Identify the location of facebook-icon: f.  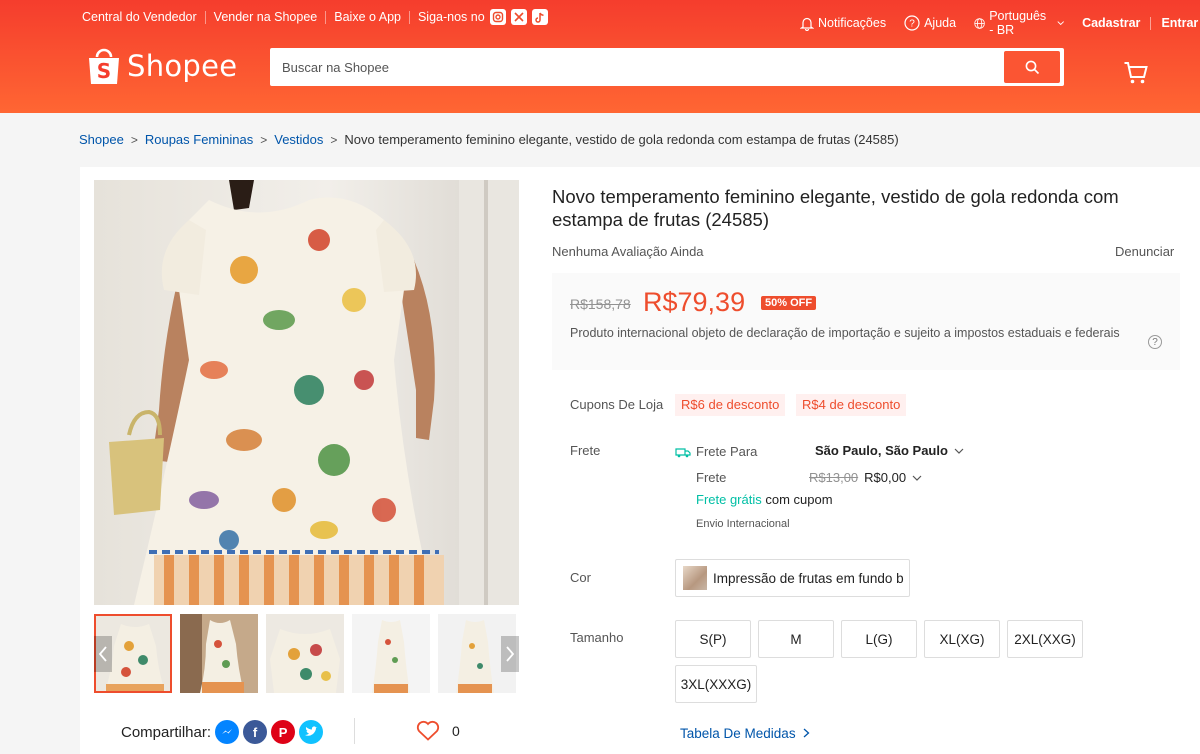
(255, 732).